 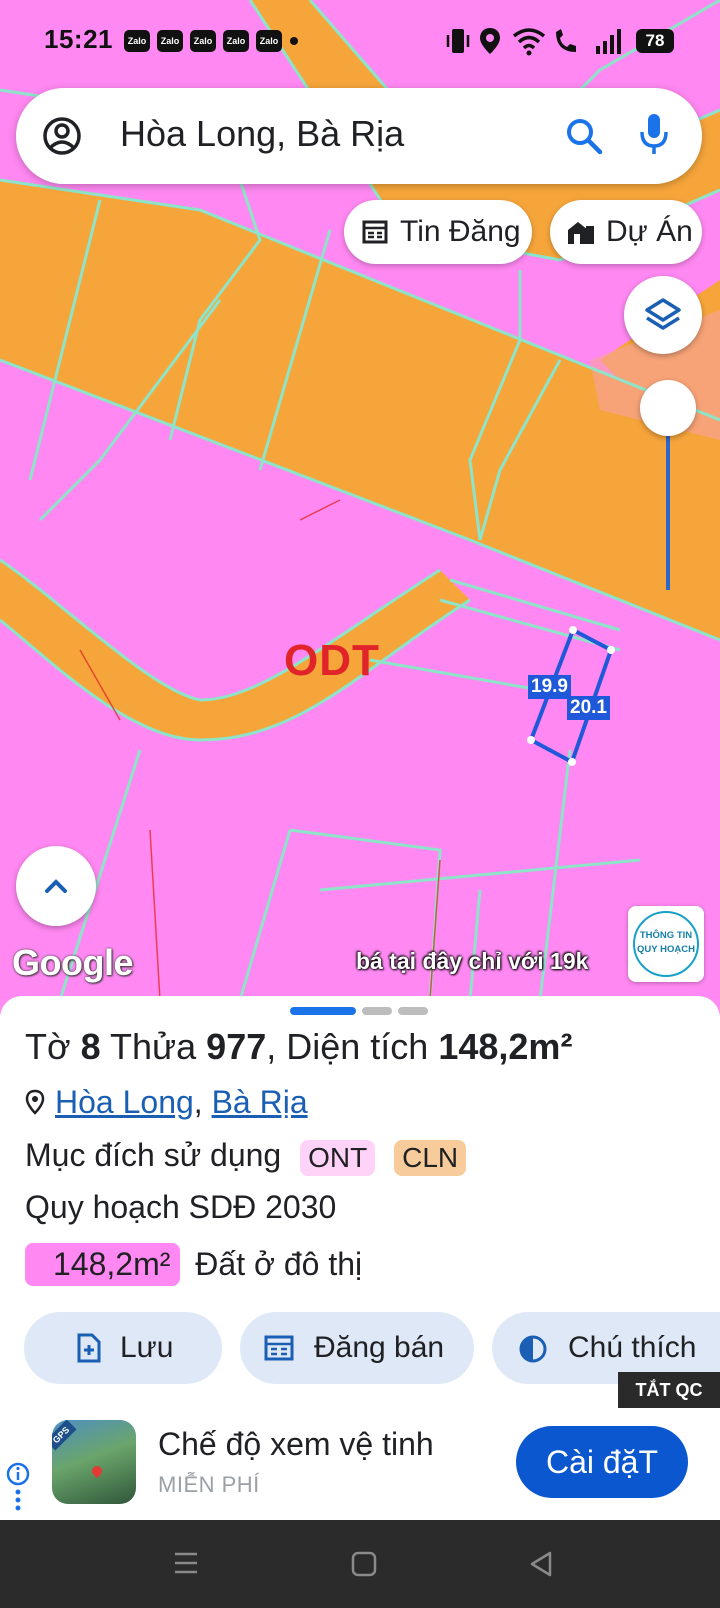 What do you see at coordinates (332, 660) in the screenshot?
I see `zone-label: ODT` at bounding box center [332, 660].